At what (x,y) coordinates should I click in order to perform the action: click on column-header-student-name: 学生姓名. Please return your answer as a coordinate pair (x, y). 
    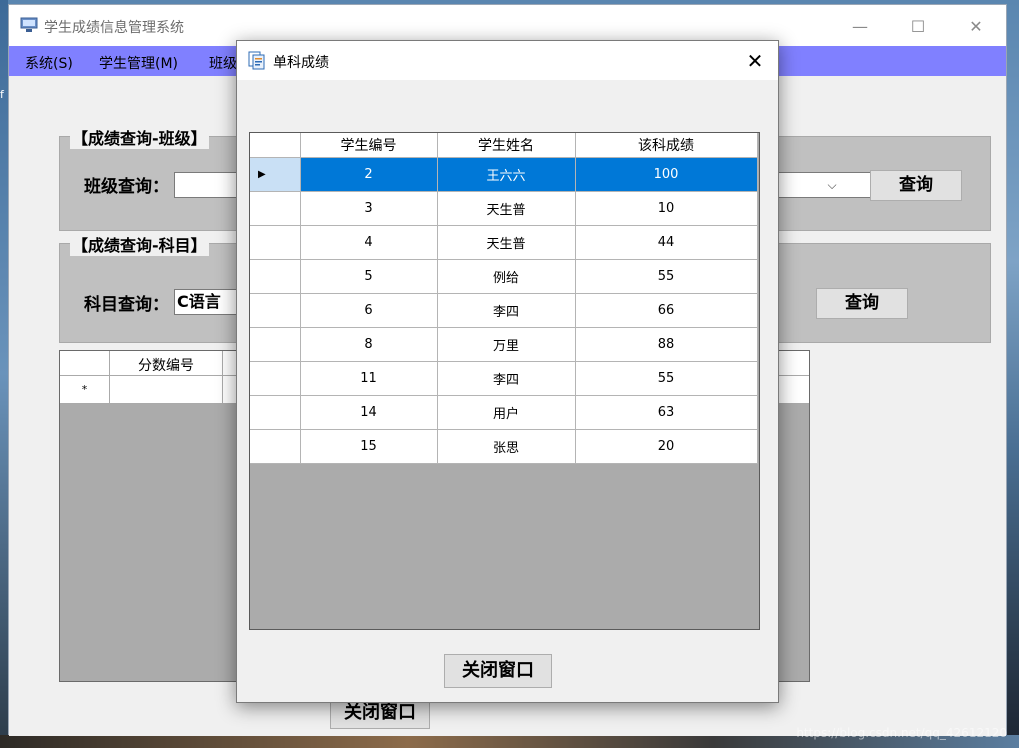
    Looking at the image, I should click on (506, 145).